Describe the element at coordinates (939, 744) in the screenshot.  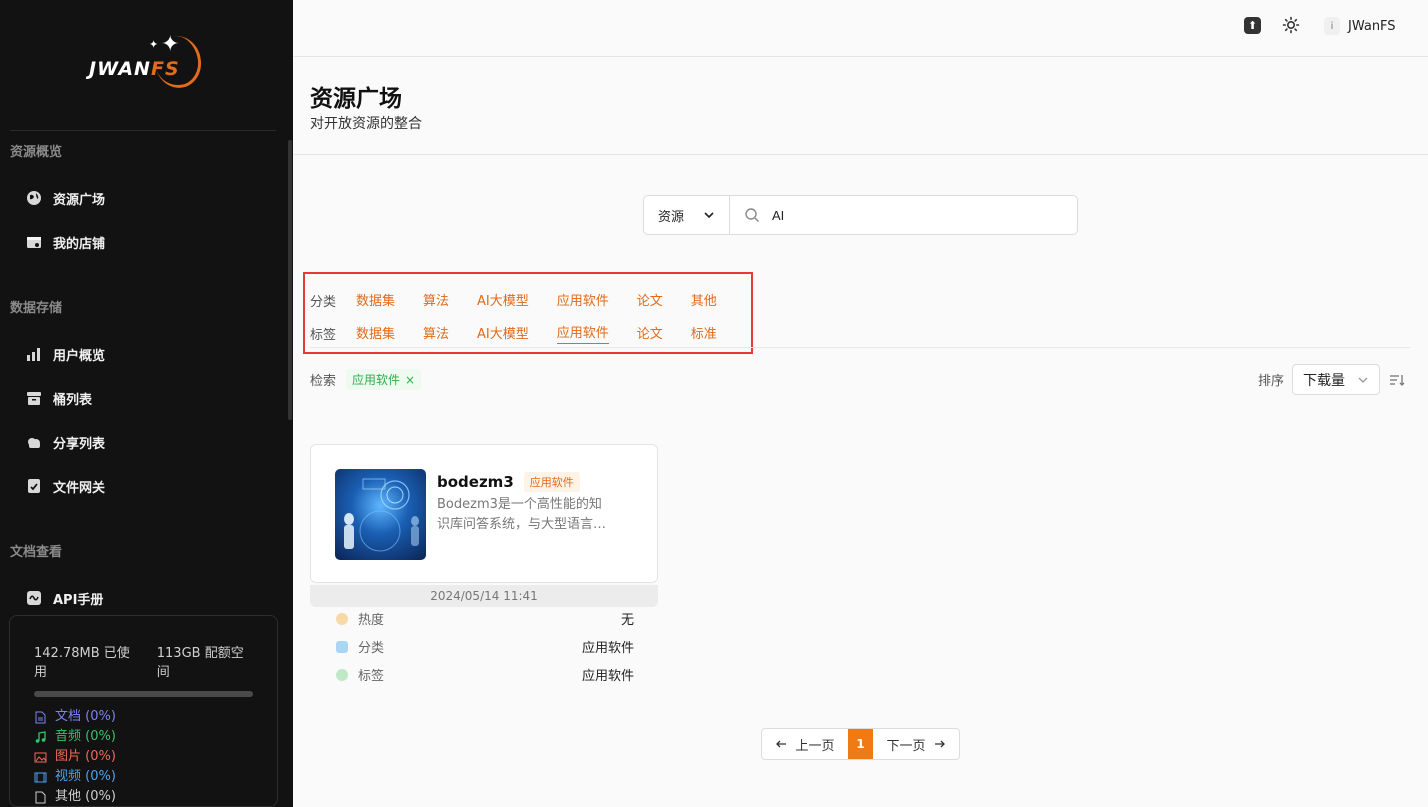
I see `arrow-right-icon` at that location.